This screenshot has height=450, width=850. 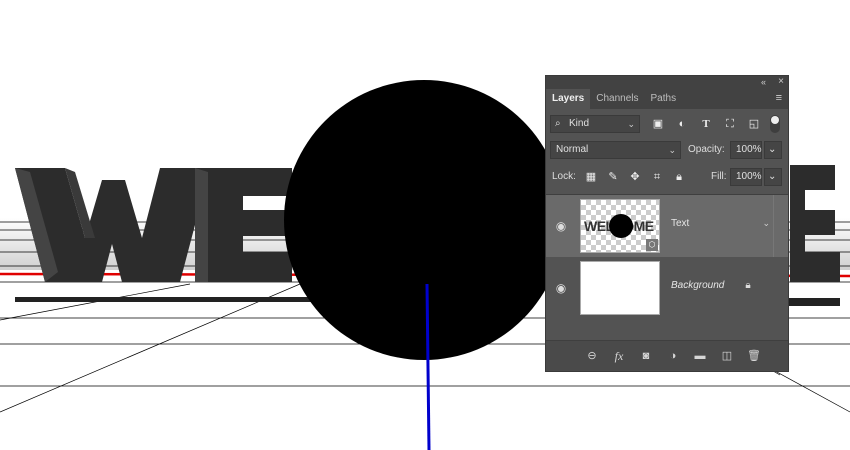 What do you see at coordinates (568, 99) in the screenshot?
I see `tab-layers: Layers` at bounding box center [568, 99].